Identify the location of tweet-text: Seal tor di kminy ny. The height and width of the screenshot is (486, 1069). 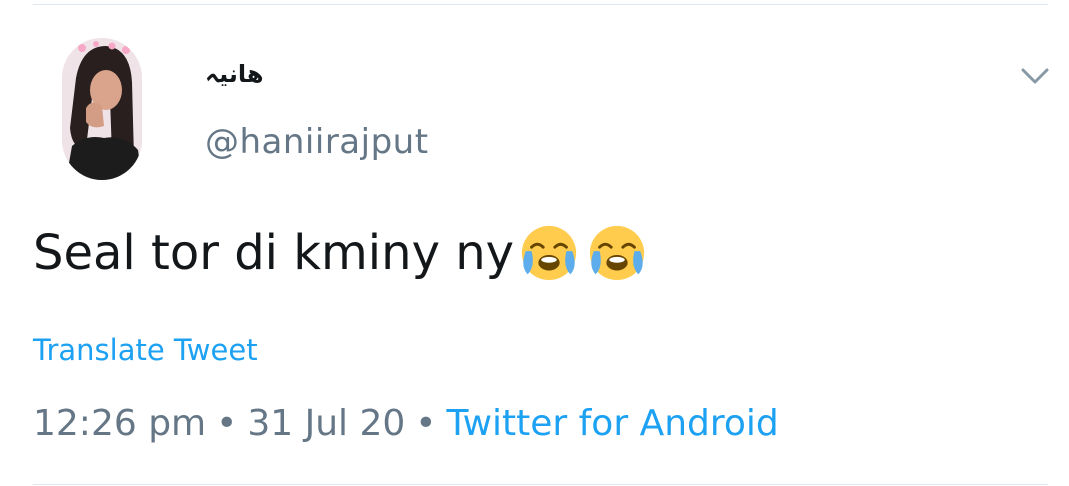
(340, 253).